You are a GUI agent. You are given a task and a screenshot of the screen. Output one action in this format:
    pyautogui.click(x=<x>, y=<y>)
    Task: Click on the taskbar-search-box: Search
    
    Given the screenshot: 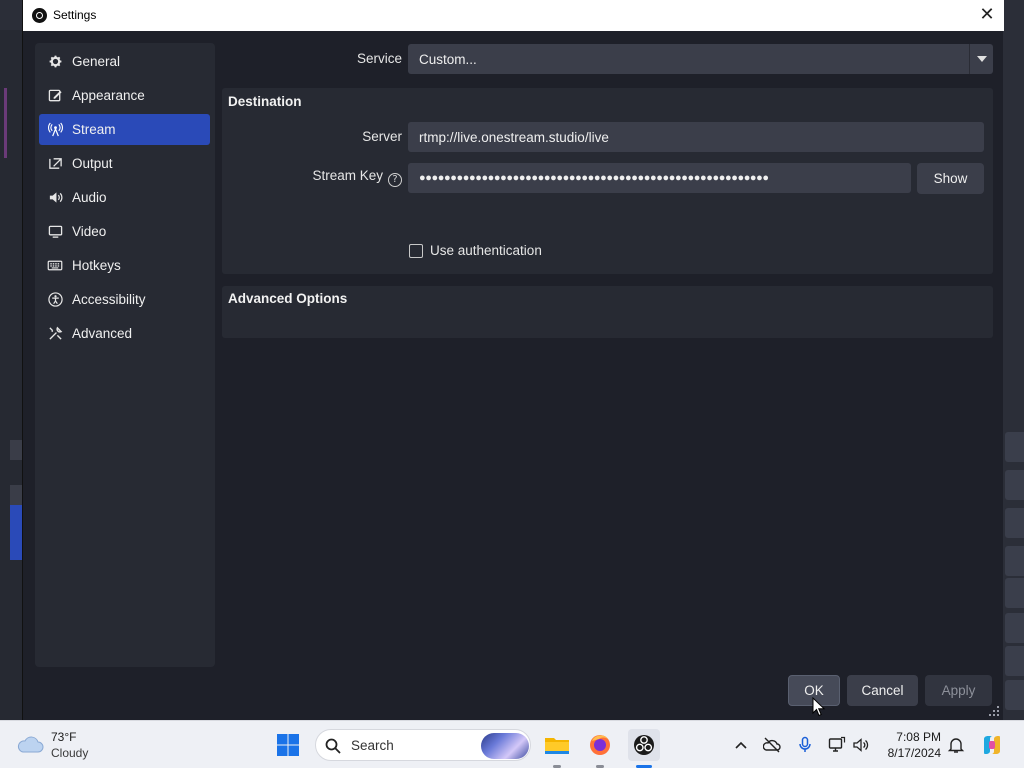 What is the action you would take?
    pyautogui.click(x=423, y=745)
    